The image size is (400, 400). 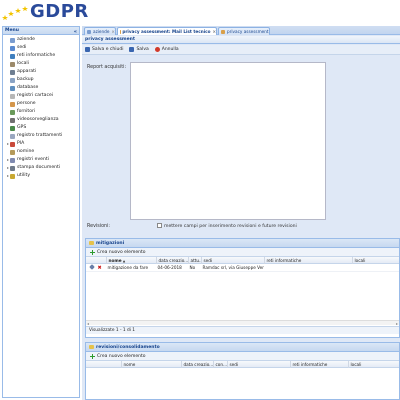 I want to click on create-revisione-button: Crea nuovo elemento, so click(x=118, y=356).